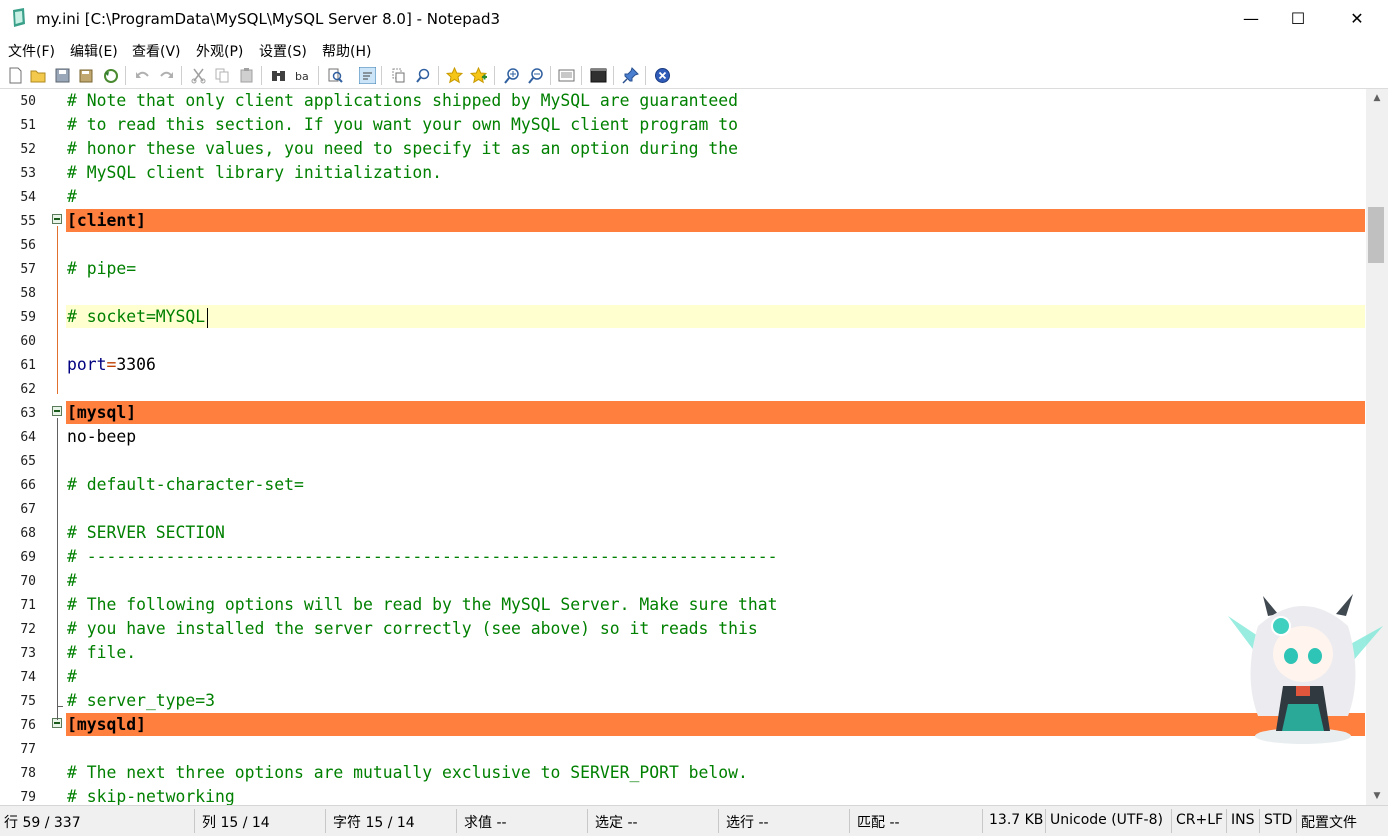 Image resolution: width=1388 pixels, height=836 pixels. What do you see at coordinates (684, 365) in the screenshot?
I see `editor-line: 61 port=3306` at bounding box center [684, 365].